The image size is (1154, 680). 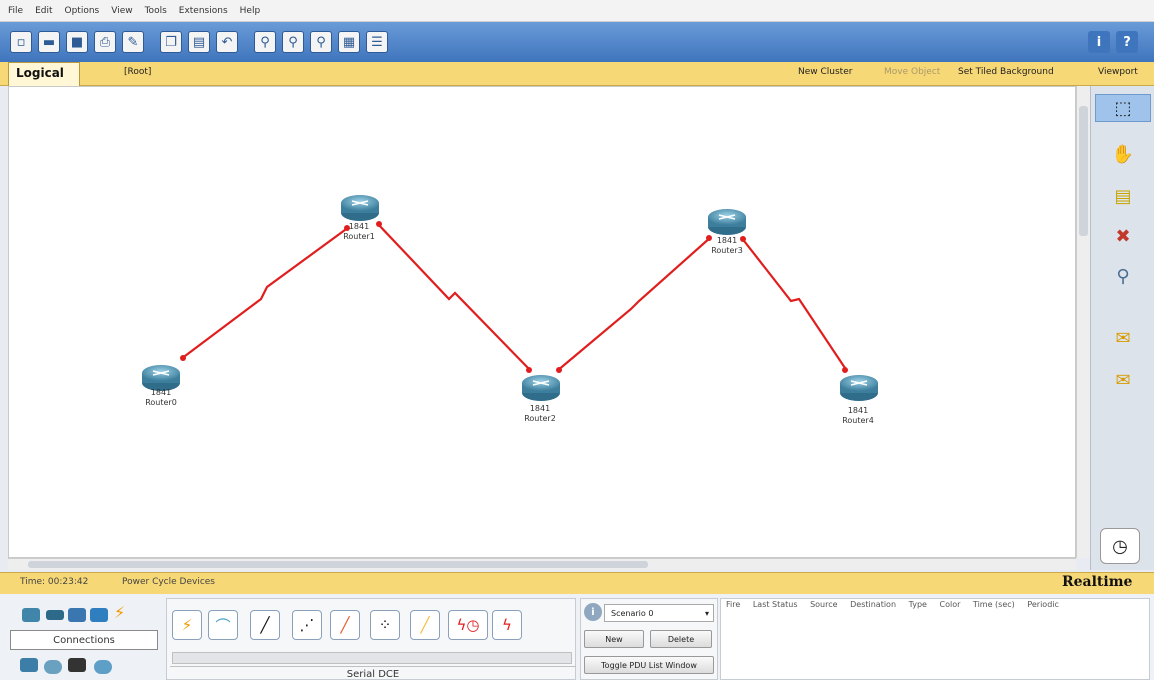 I want to click on switches-category-icon, so click(x=55, y=615).